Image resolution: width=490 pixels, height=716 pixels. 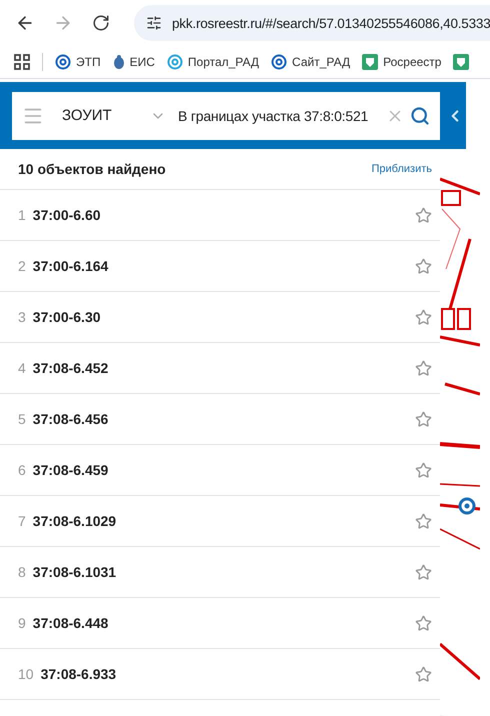 I want to click on address-bar: pkk.rosreestr.ru/#/search/57.01340255546086,40.5333, so click(x=312, y=23).